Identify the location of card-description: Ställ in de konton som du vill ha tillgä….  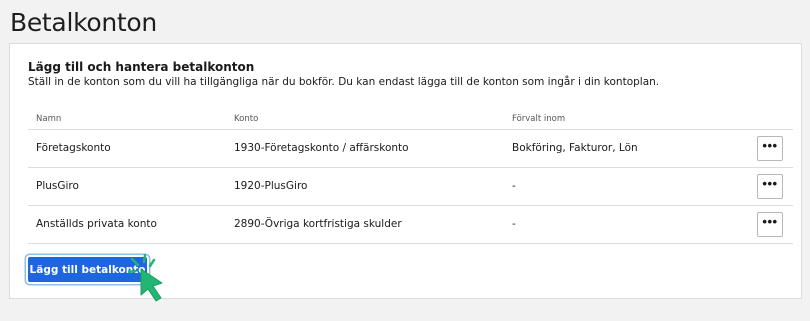
(344, 82).